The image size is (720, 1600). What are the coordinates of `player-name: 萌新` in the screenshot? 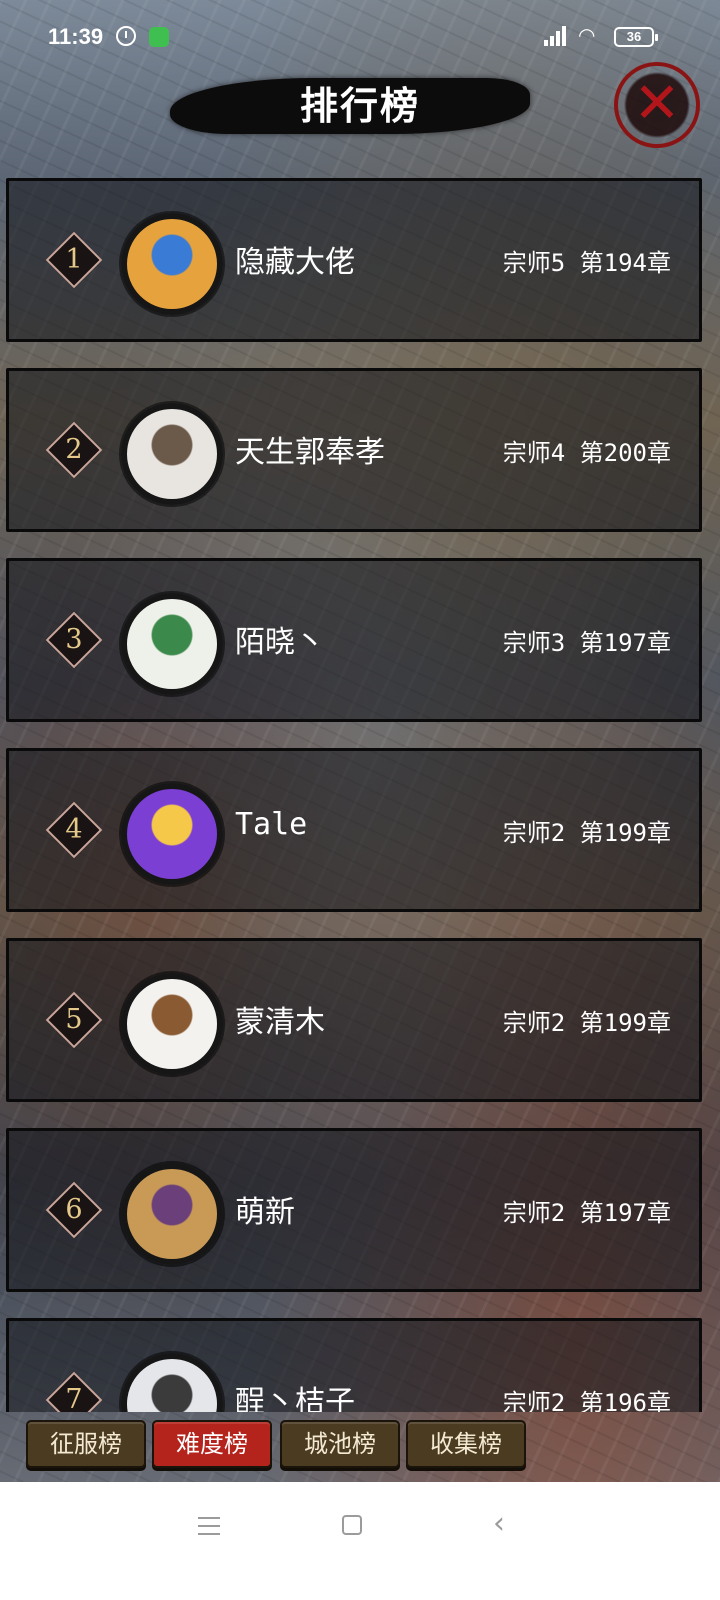 It's located at (265, 1212).